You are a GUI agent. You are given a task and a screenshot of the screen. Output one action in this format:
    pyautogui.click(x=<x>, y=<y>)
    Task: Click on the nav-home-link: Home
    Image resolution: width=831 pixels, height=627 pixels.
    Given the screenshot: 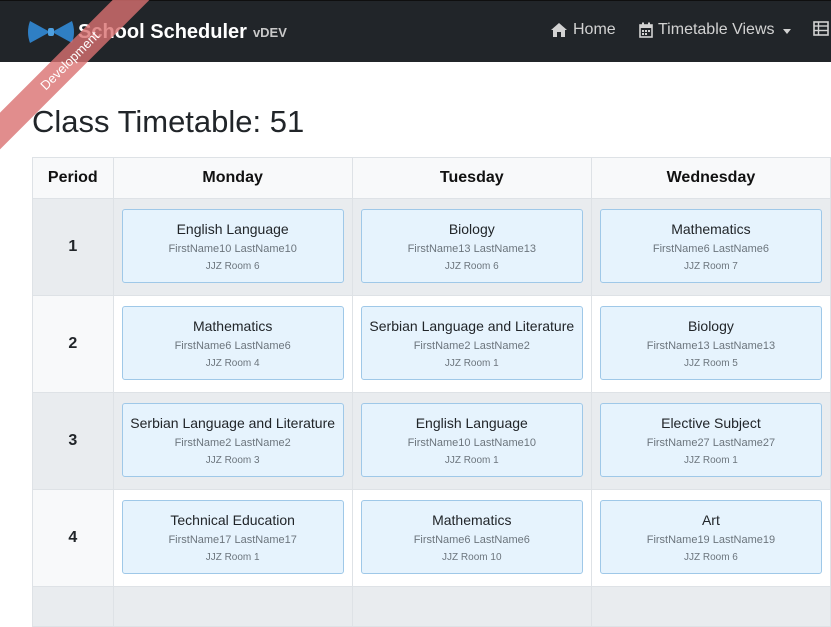 What is the action you would take?
    pyautogui.click(x=583, y=30)
    